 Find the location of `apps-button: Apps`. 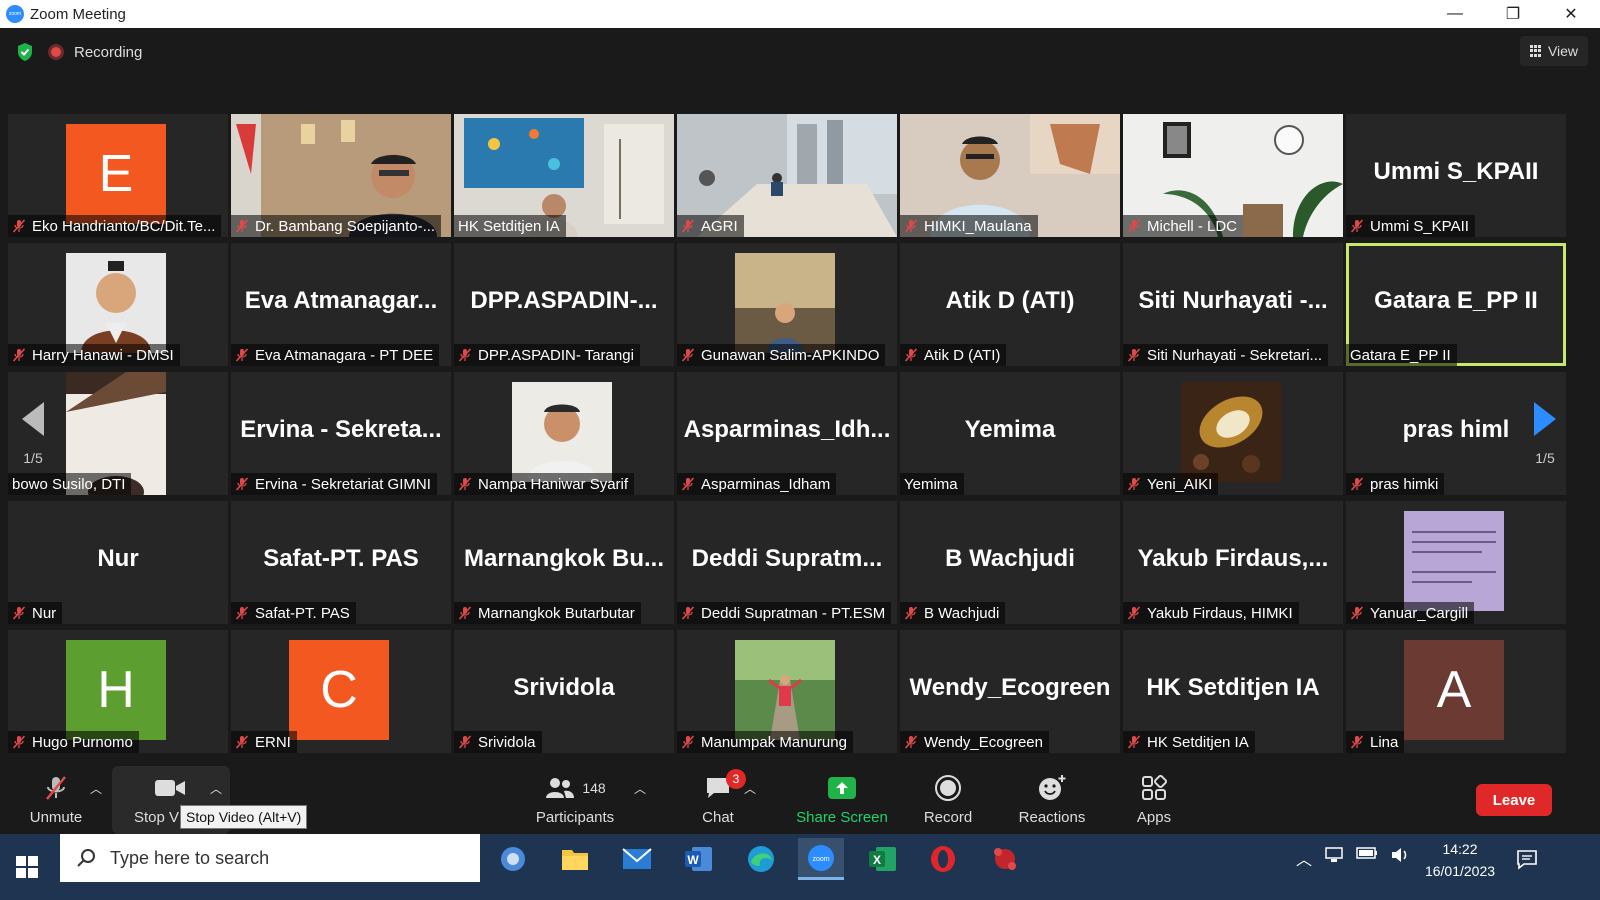

apps-button: Apps is located at coordinates (1154, 800).